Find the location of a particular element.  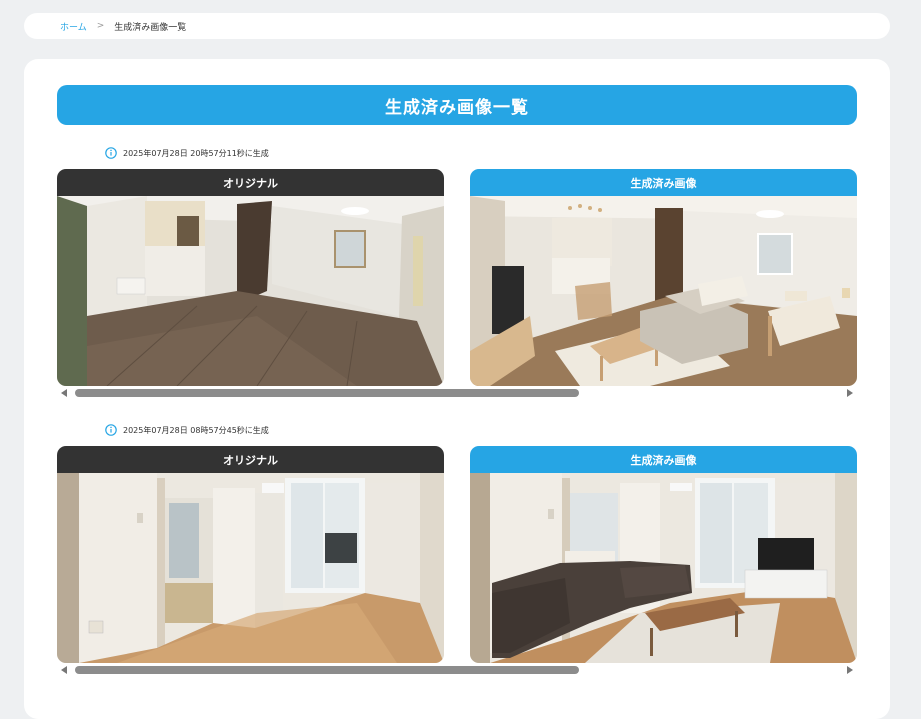

page-title: 生成済み画像一覧 is located at coordinates (457, 105).